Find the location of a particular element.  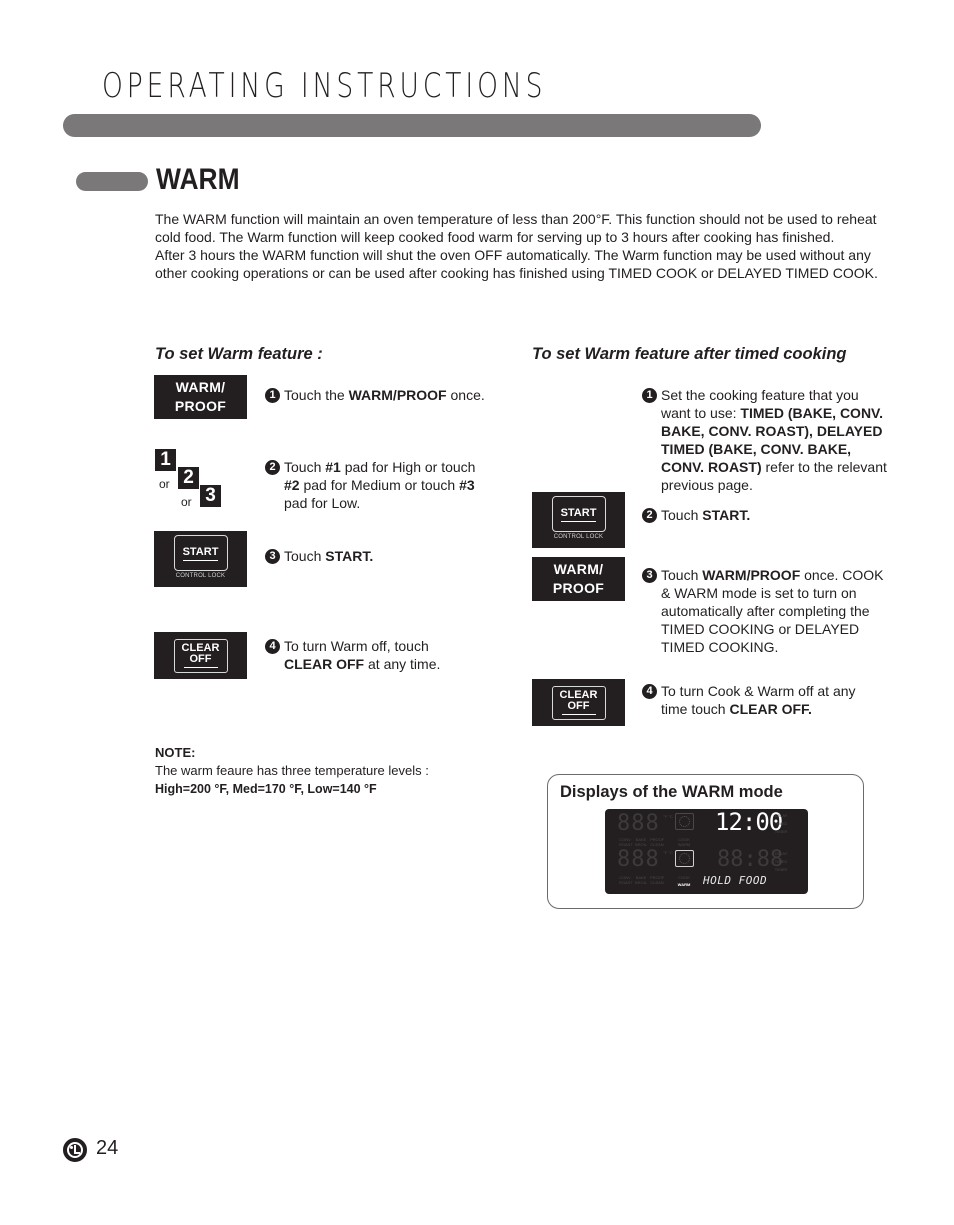

step-text: at any time. is located at coordinates (402, 664).